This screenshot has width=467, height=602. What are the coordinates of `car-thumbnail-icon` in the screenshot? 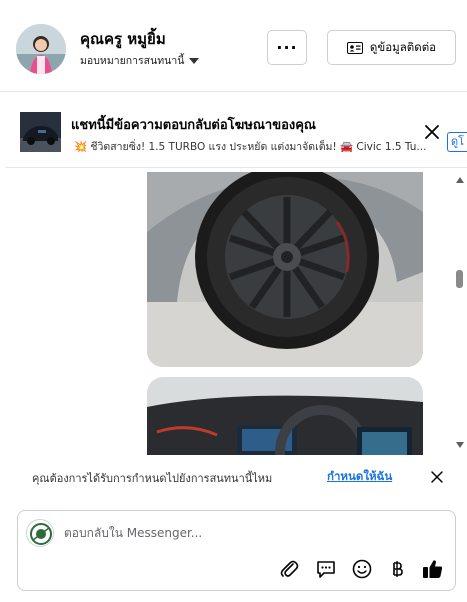 It's located at (40, 132).